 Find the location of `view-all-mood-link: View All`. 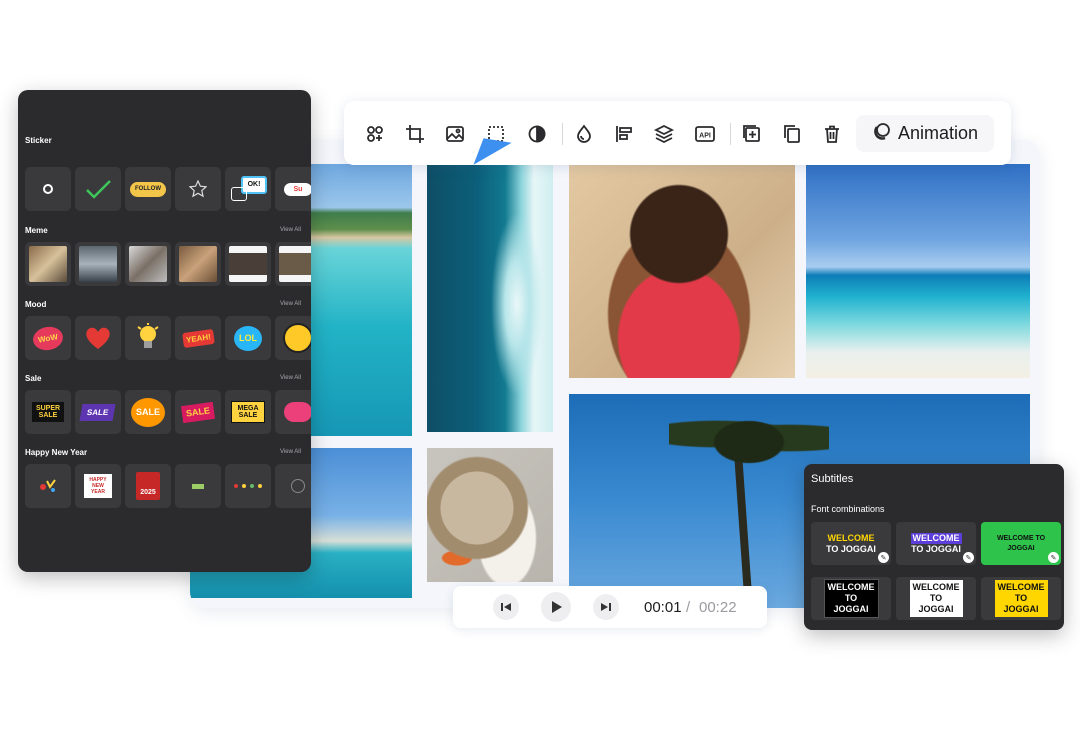

view-all-mood-link: View All is located at coordinates (290, 304).